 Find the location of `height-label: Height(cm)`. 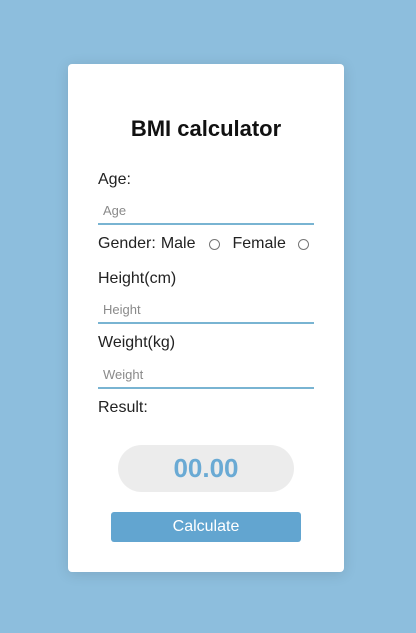

height-label: Height(cm) is located at coordinates (137, 278).